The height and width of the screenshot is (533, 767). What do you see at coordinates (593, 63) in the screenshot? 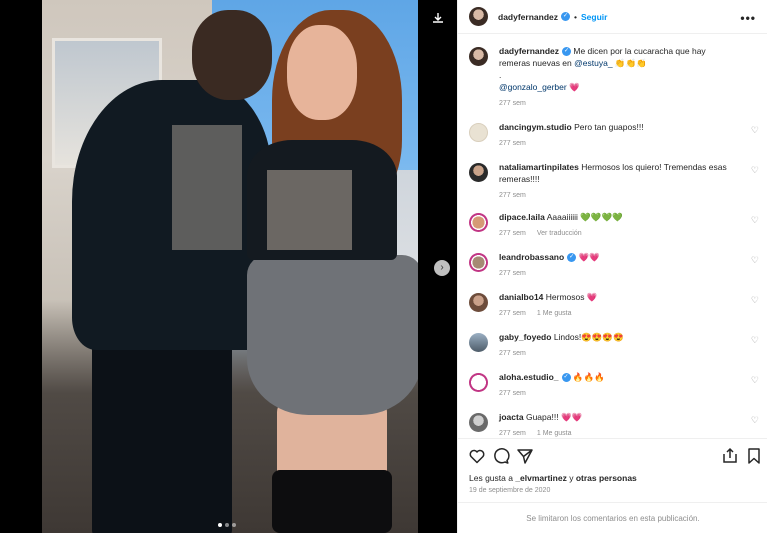
I see `mention-link: @estuya_` at bounding box center [593, 63].